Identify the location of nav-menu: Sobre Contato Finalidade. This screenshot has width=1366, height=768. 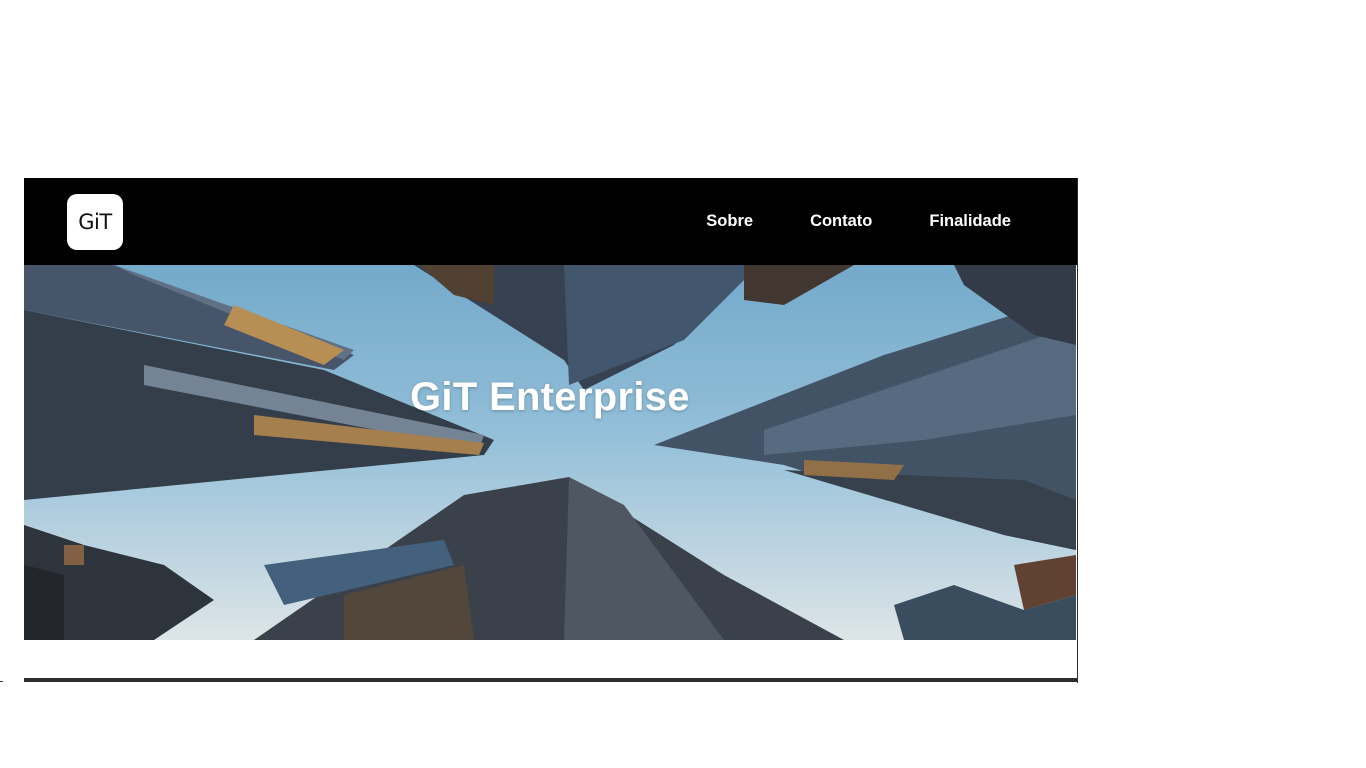
(858, 221).